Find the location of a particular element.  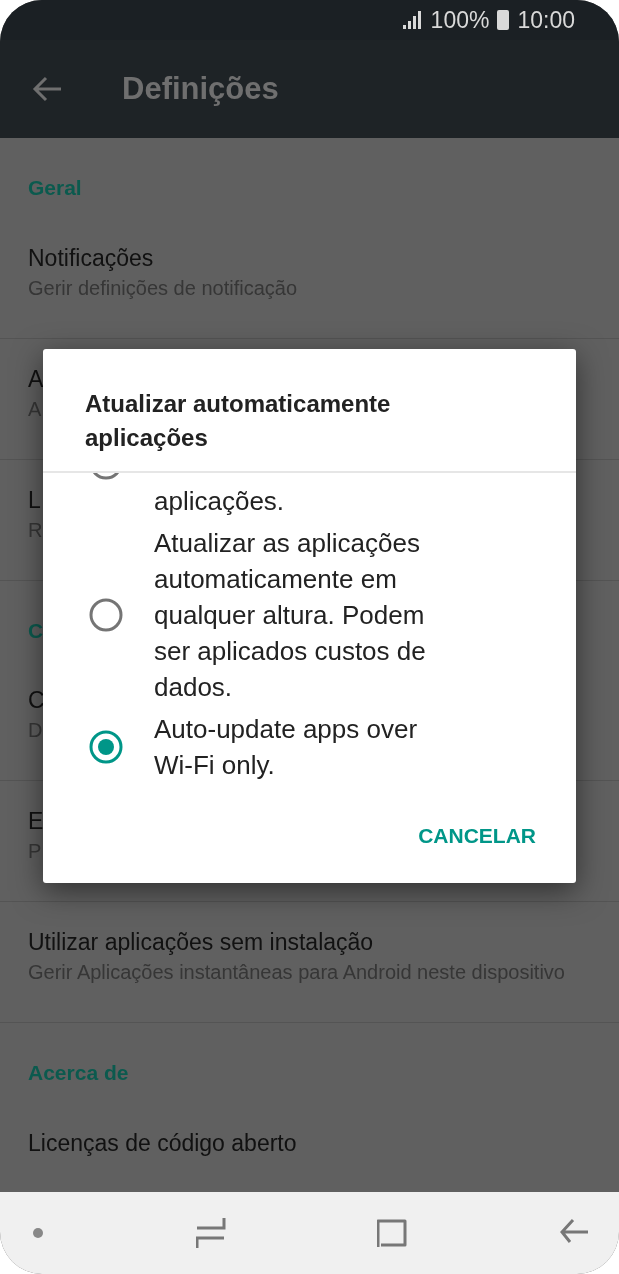

option-label: Auto-update apps over Wi-Fi only. is located at coordinates (293, 747).